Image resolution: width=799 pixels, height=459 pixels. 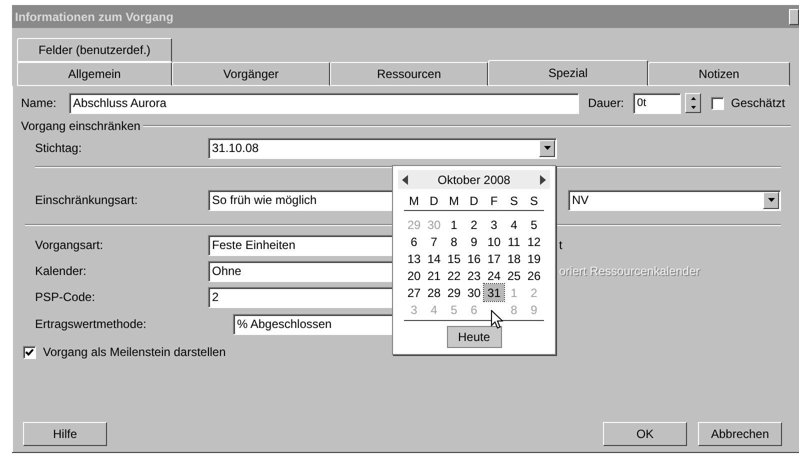 What do you see at coordinates (414, 258) in the screenshot?
I see `calendar-day: 13` at bounding box center [414, 258].